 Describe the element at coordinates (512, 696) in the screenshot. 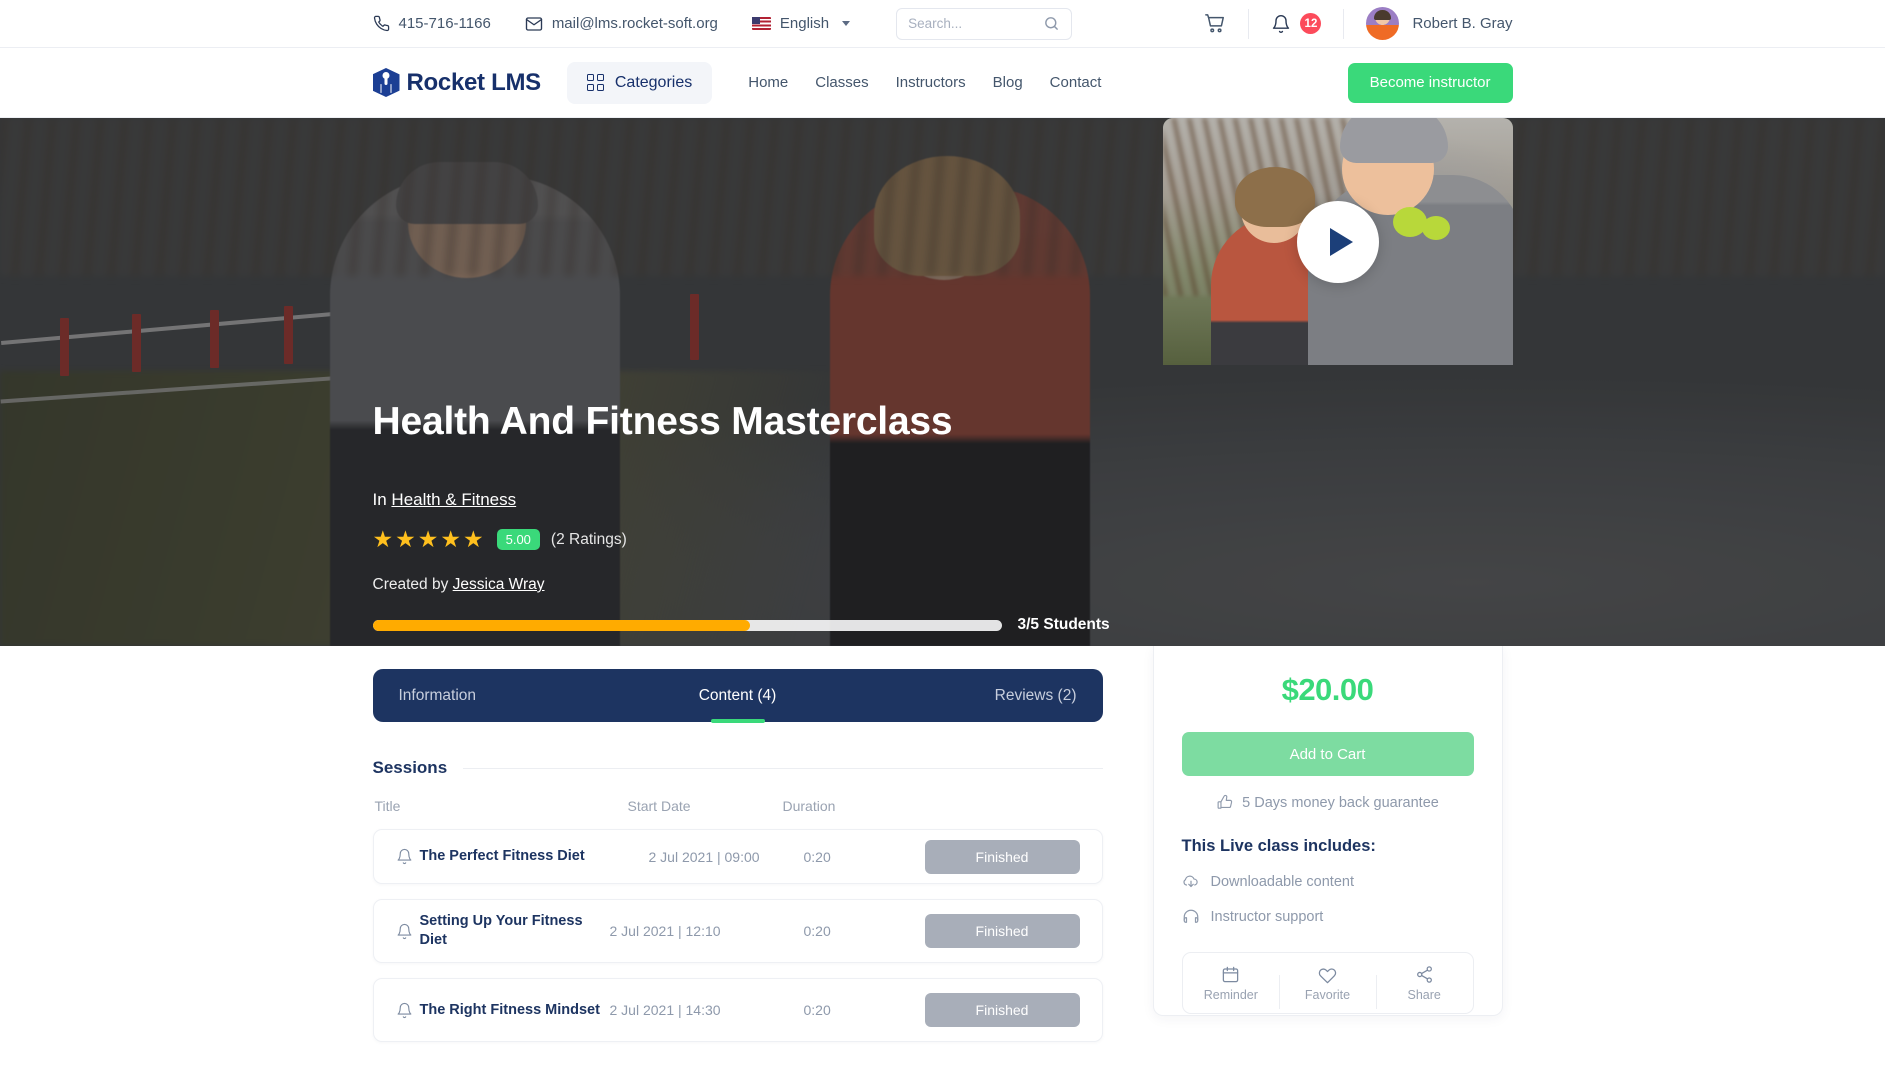

I see `tab-information: Information` at that location.